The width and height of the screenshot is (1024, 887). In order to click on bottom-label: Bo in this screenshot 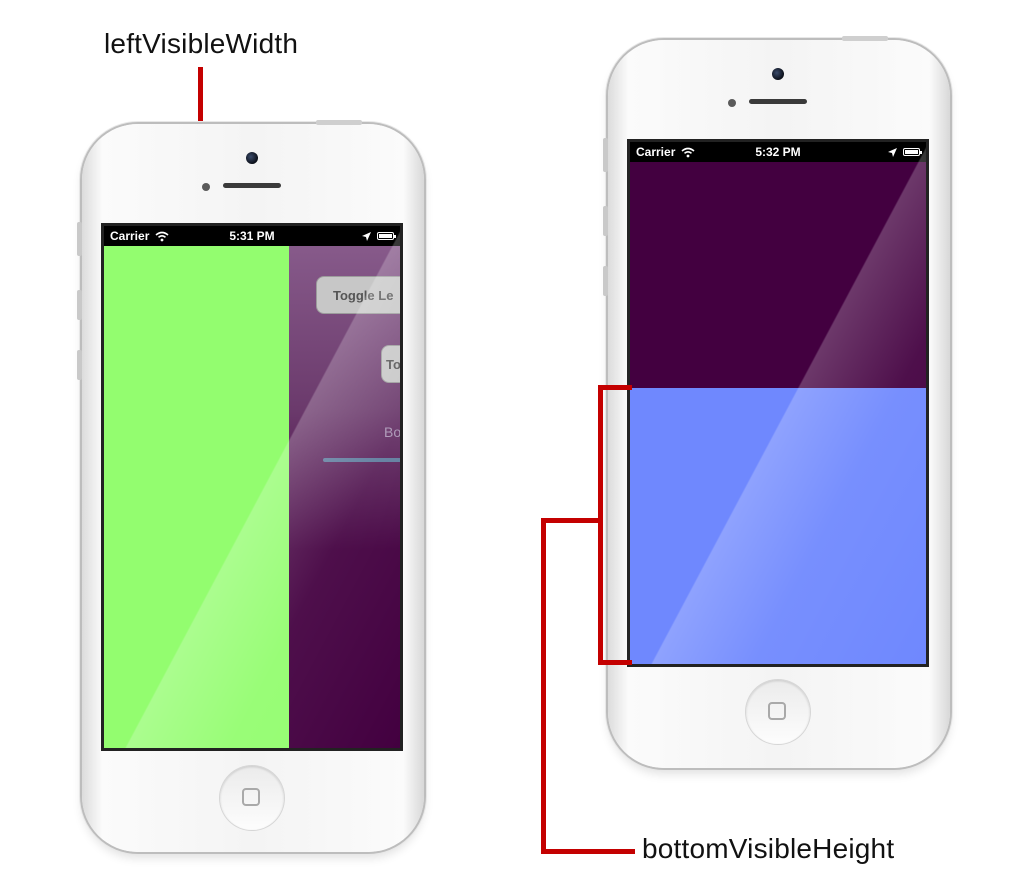, I will do `click(392, 432)`.